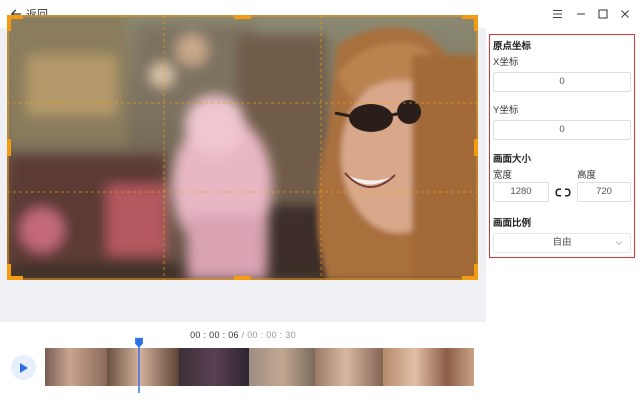 The width and height of the screenshot is (640, 403). Describe the element at coordinates (619, 243) in the screenshot. I see `chevron-down-icon` at that location.